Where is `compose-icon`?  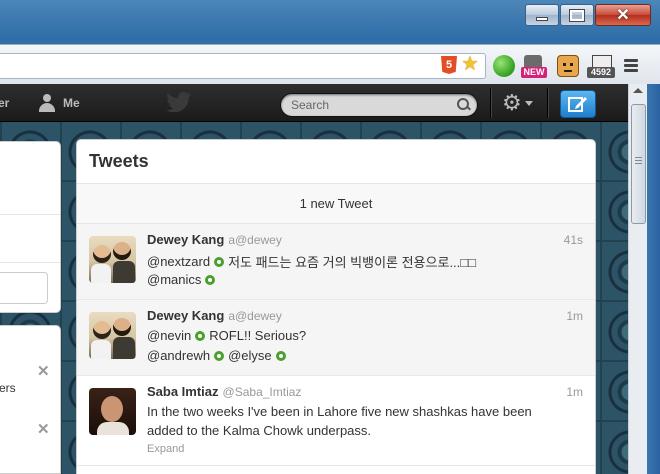 compose-icon is located at coordinates (577, 104).